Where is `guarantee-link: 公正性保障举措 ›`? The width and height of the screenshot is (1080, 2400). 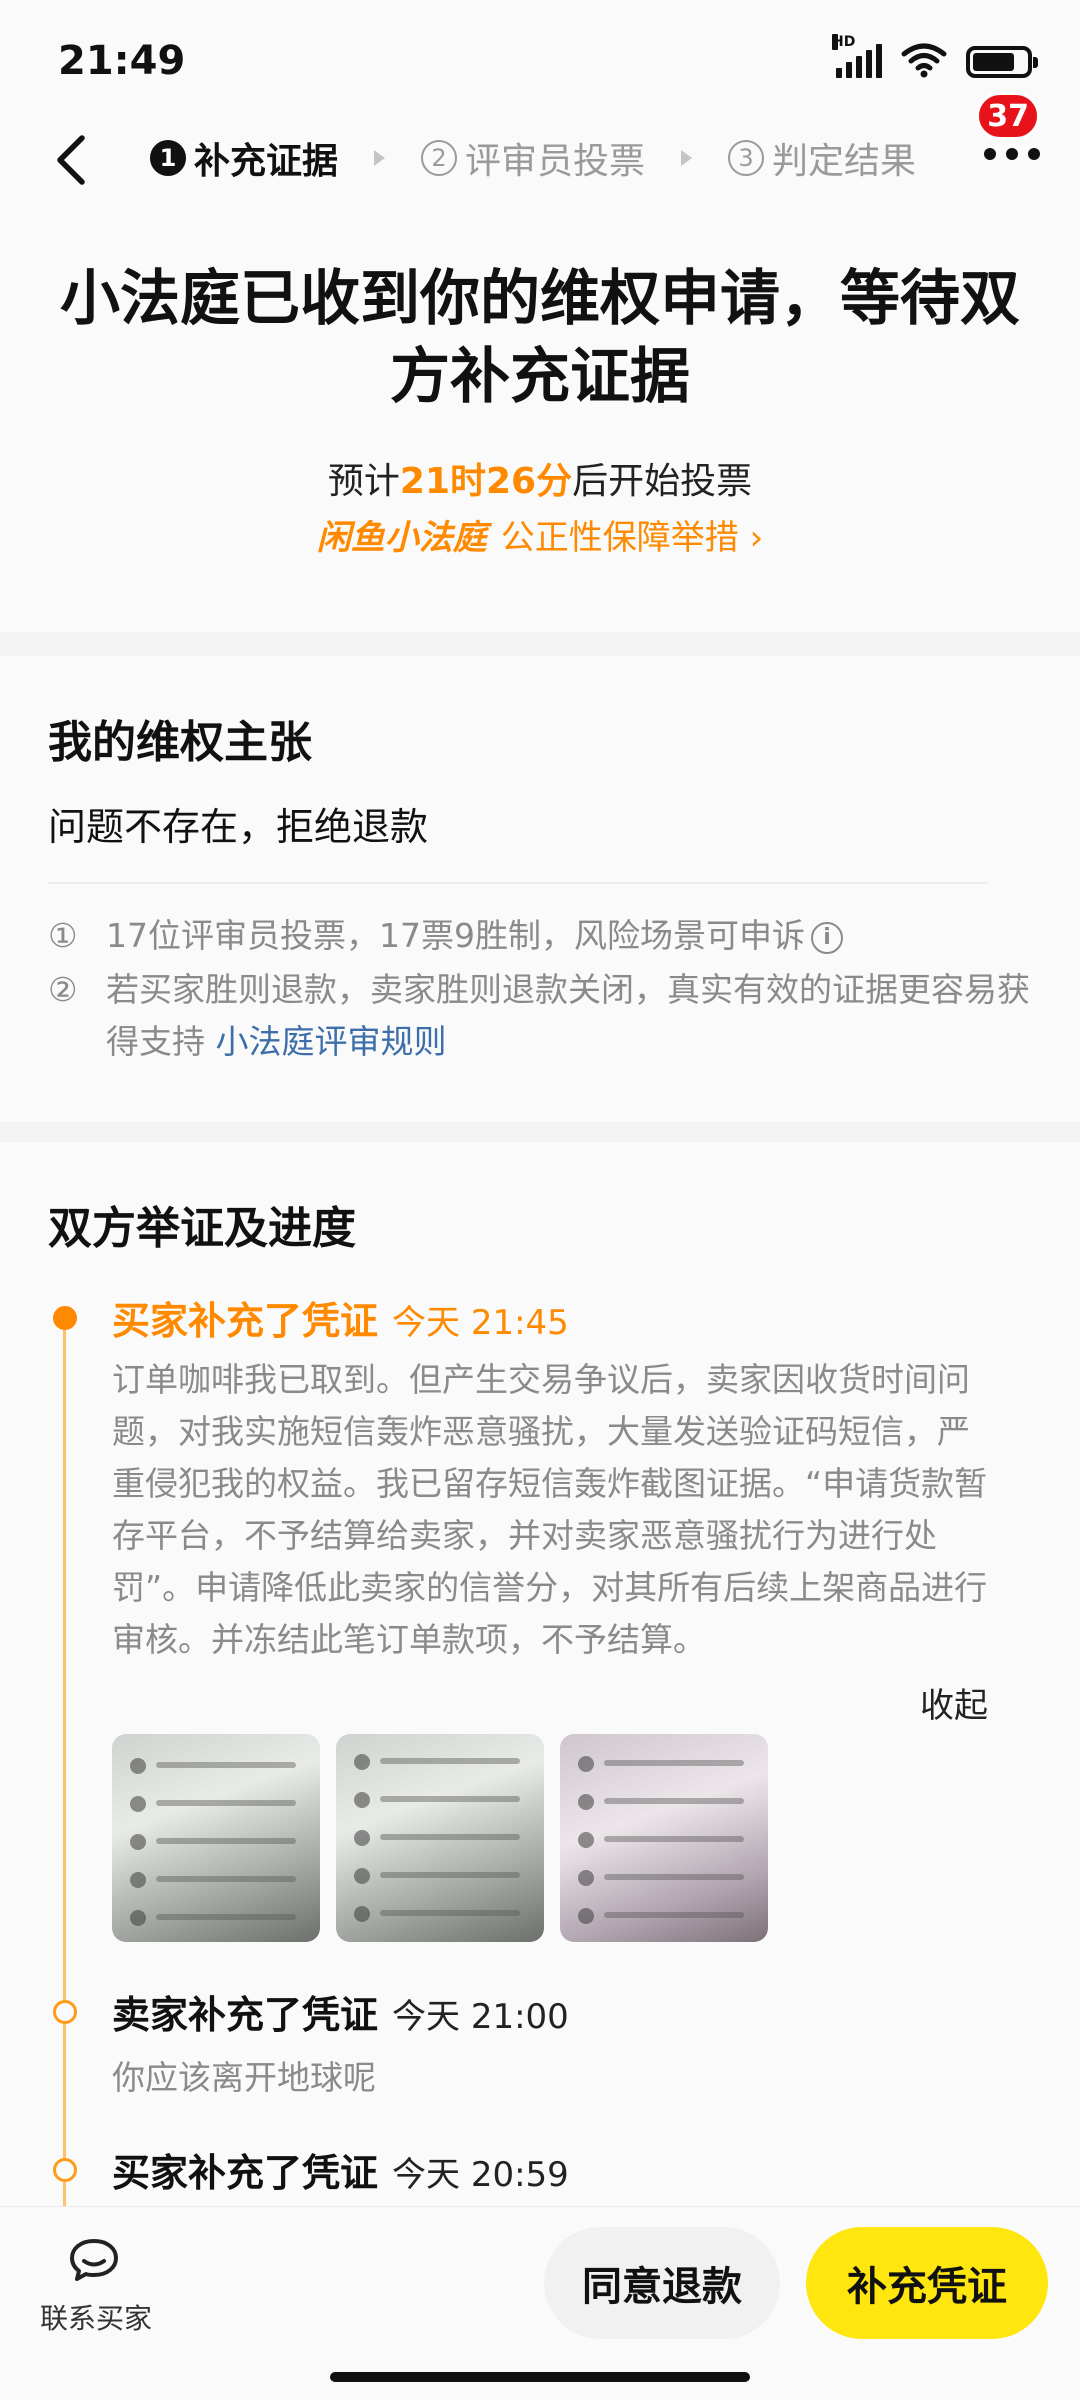 guarantee-link: 公正性保障举措 › is located at coordinates (632, 538).